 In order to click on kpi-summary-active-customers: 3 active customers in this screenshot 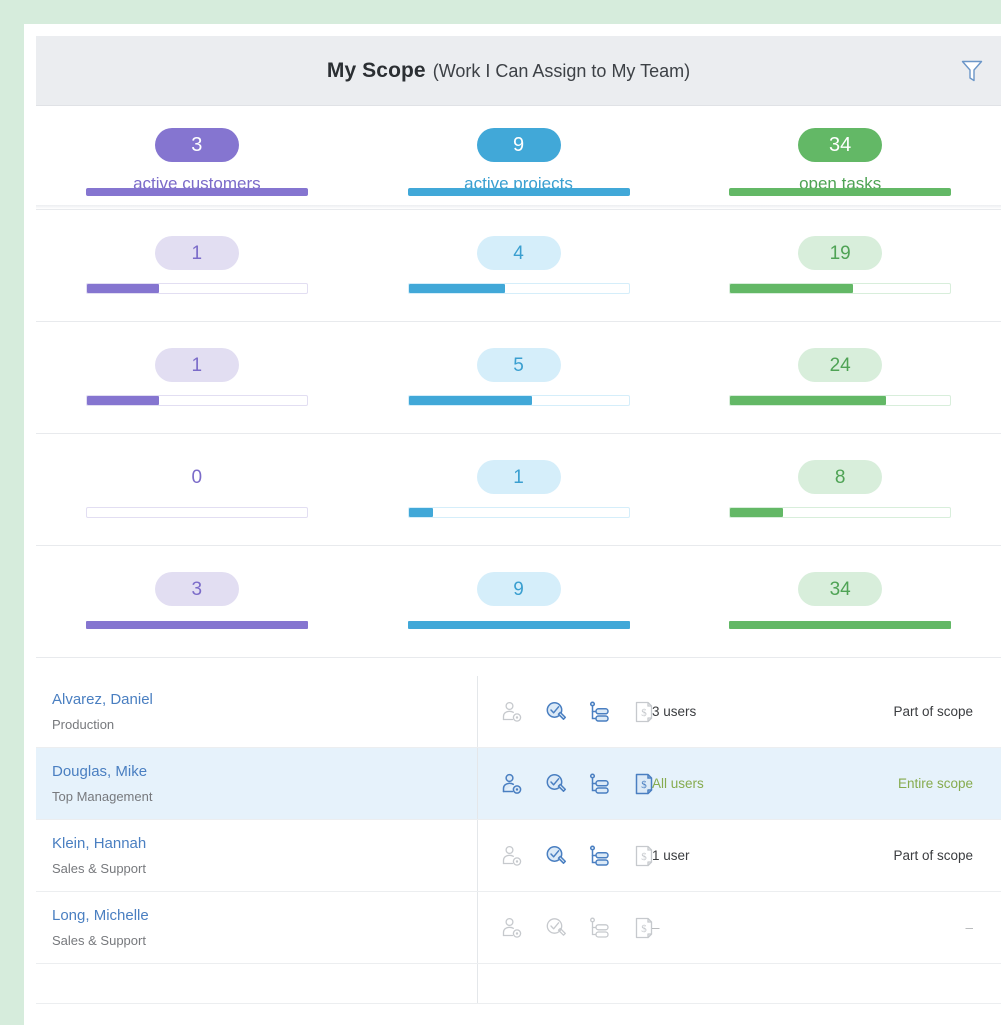, I will do `click(197, 157)`.